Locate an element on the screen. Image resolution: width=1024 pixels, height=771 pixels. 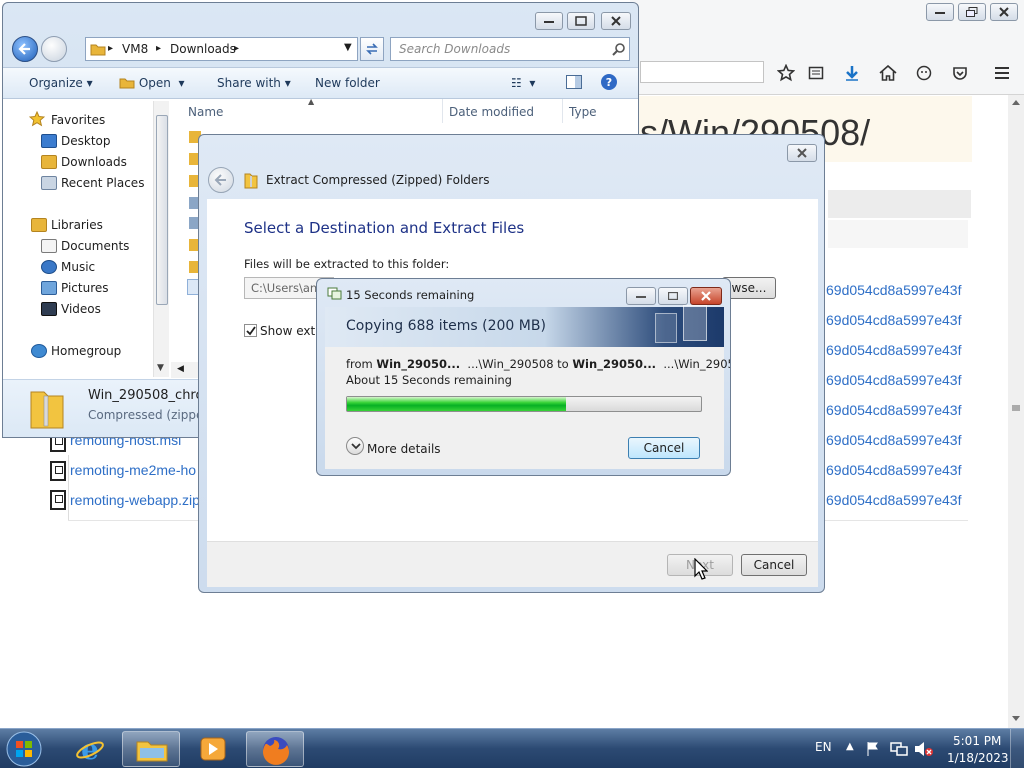
progress-maximize-button is located at coordinates (673, 296).